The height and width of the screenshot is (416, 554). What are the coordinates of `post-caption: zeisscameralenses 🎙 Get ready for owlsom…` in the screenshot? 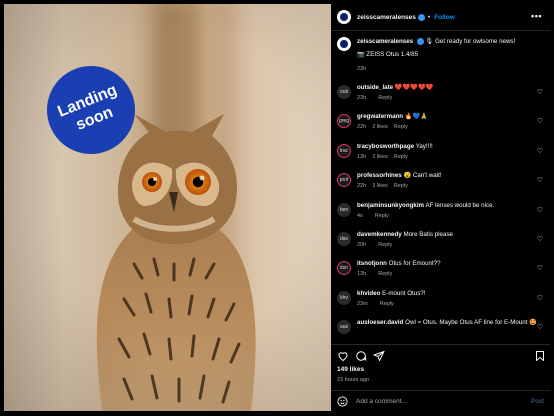 It's located at (441, 55).